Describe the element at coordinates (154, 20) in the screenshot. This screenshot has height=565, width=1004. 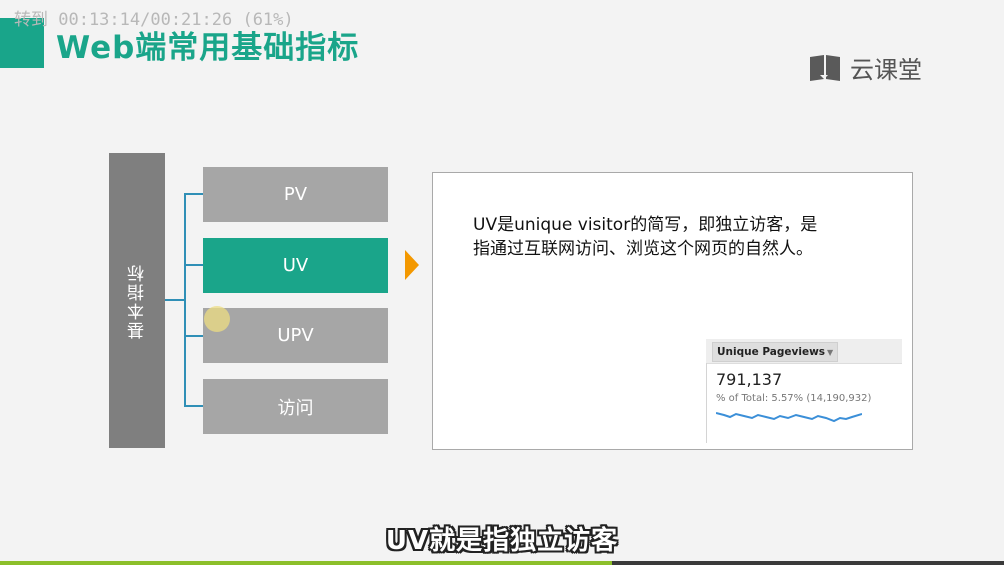
I see `seek-time-overlay: 转到 00:13:14/00:21:26 (61%)` at that location.